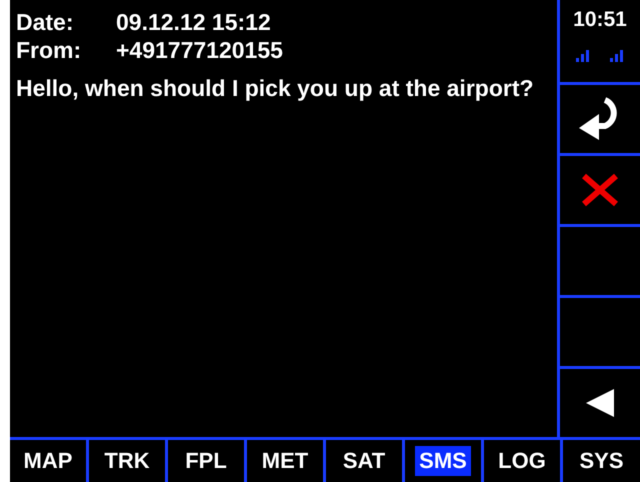 Image resolution: width=640 pixels, height=482 pixels. Describe the element at coordinates (600, 403) in the screenshot. I see `left-triangle-icon` at that location.